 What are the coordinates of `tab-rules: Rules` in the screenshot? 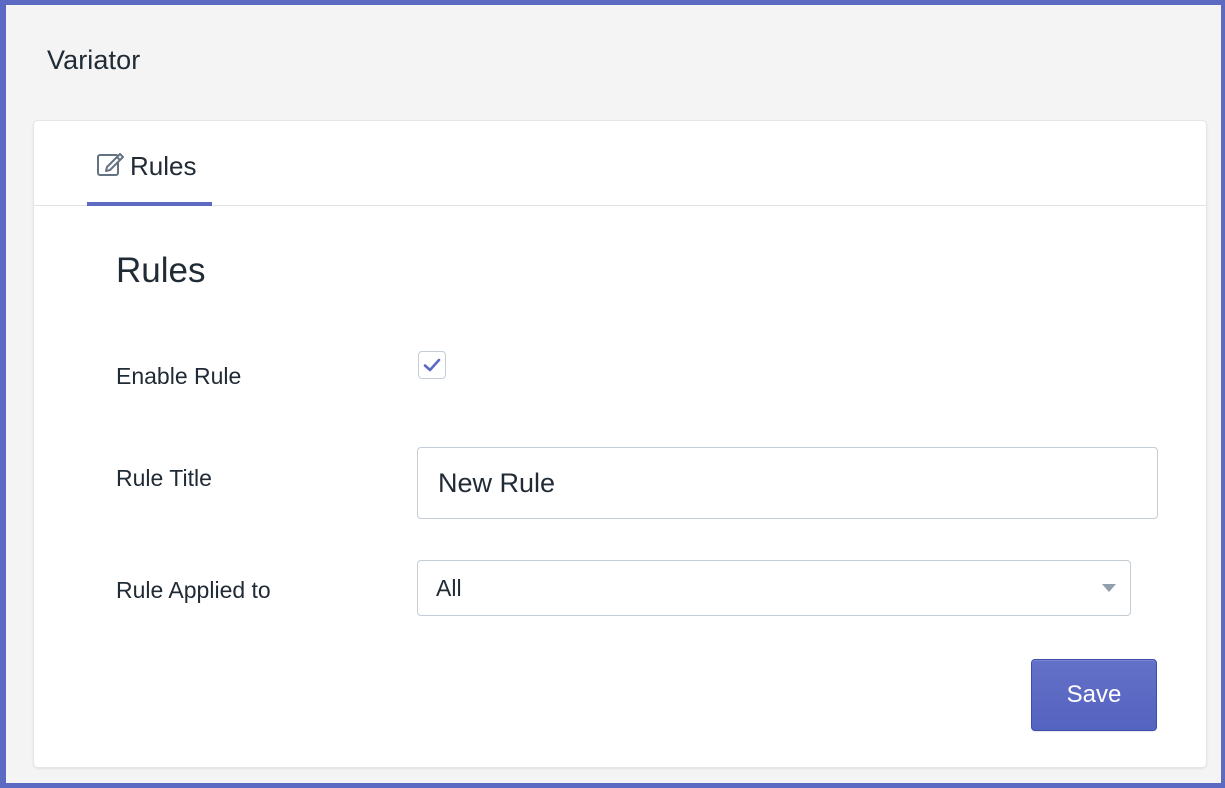 It's located at (149, 163).